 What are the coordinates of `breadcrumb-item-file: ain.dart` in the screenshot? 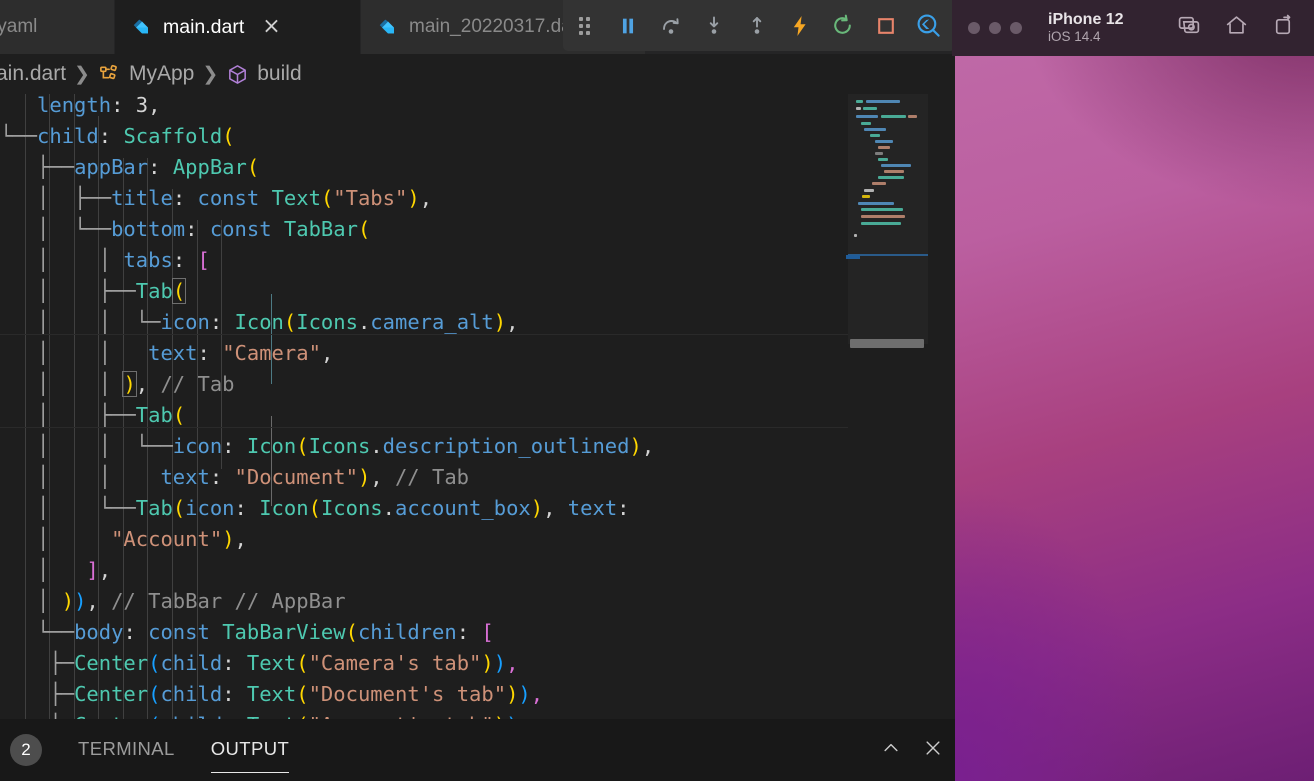 It's located at (33, 74).